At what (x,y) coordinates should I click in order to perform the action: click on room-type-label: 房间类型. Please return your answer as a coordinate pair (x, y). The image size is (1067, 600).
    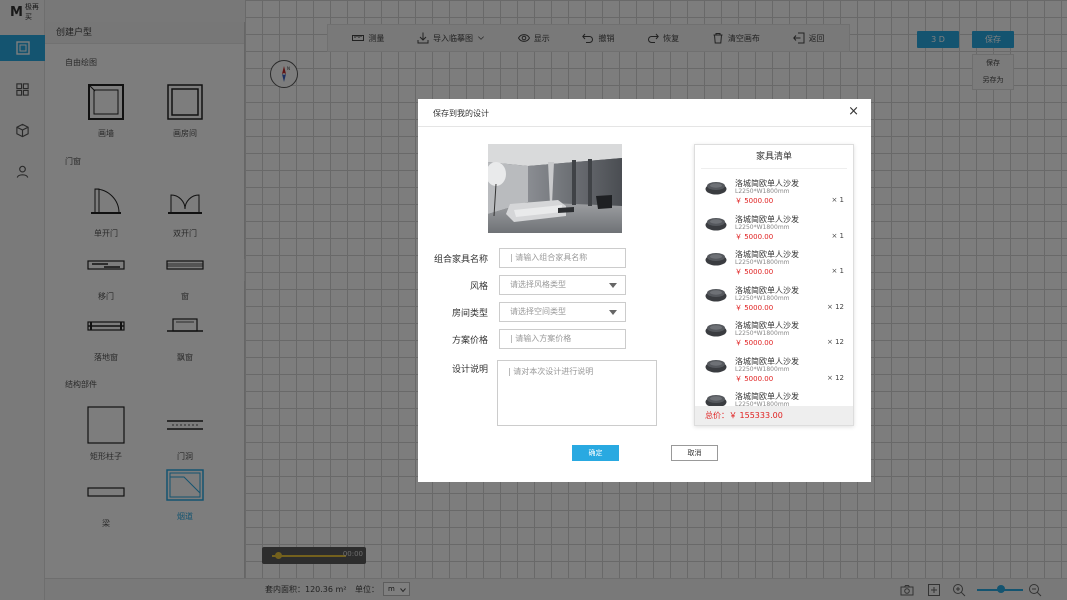
    Looking at the image, I should click on (469, 314).